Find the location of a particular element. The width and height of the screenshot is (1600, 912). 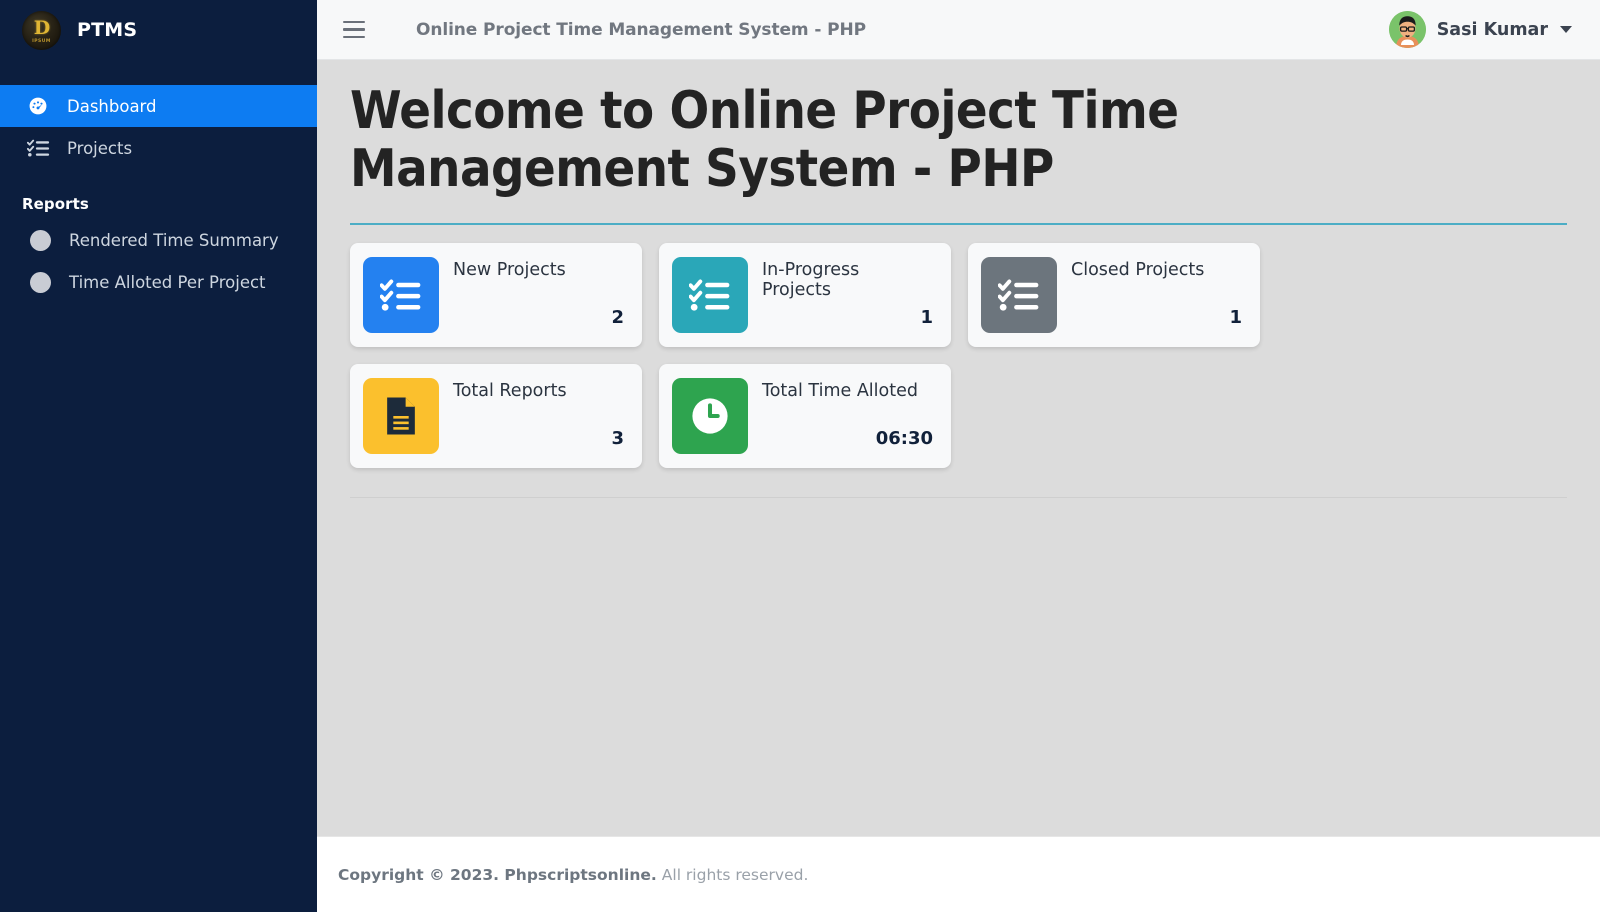

stat-card-closed-projects: Closed Projects 1 is located at coordinates (1114, 295).